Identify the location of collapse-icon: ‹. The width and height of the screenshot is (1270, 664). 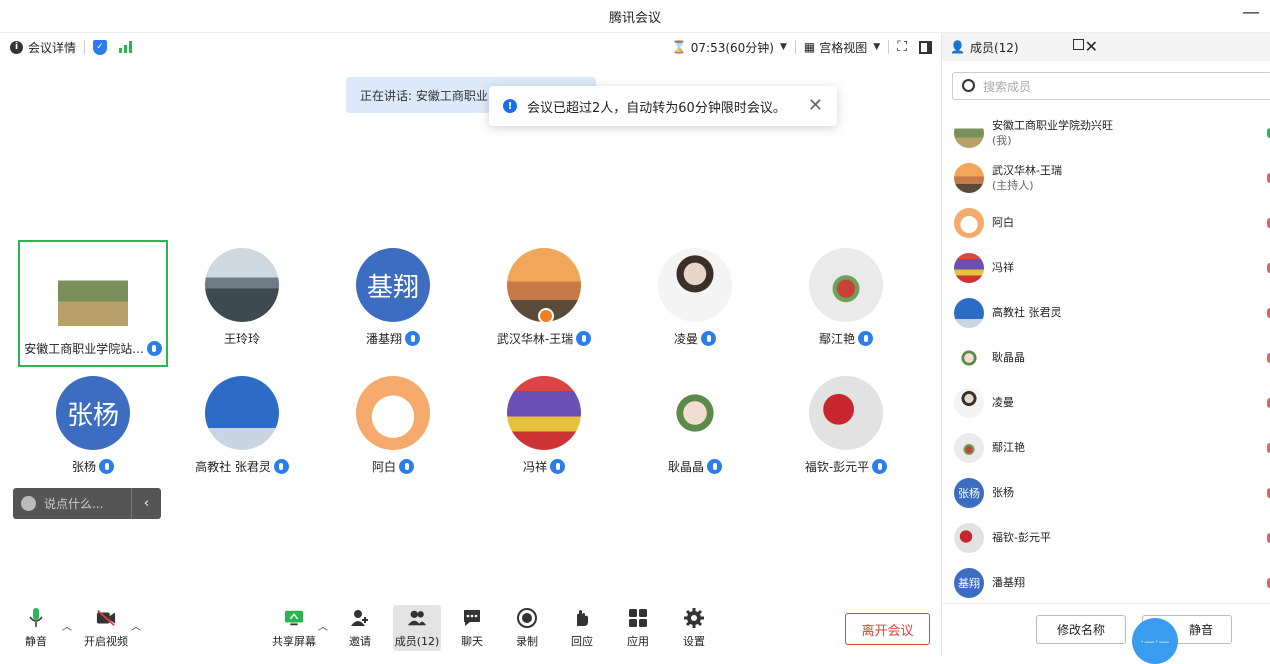
(146, 503).